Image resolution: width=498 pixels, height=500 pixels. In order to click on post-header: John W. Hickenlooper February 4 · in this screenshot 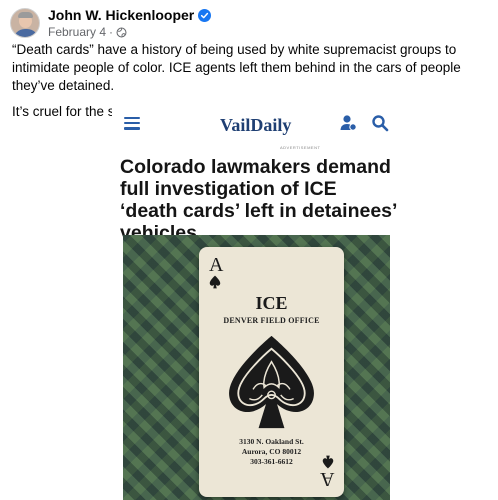, I will do `click(111, 23)`.